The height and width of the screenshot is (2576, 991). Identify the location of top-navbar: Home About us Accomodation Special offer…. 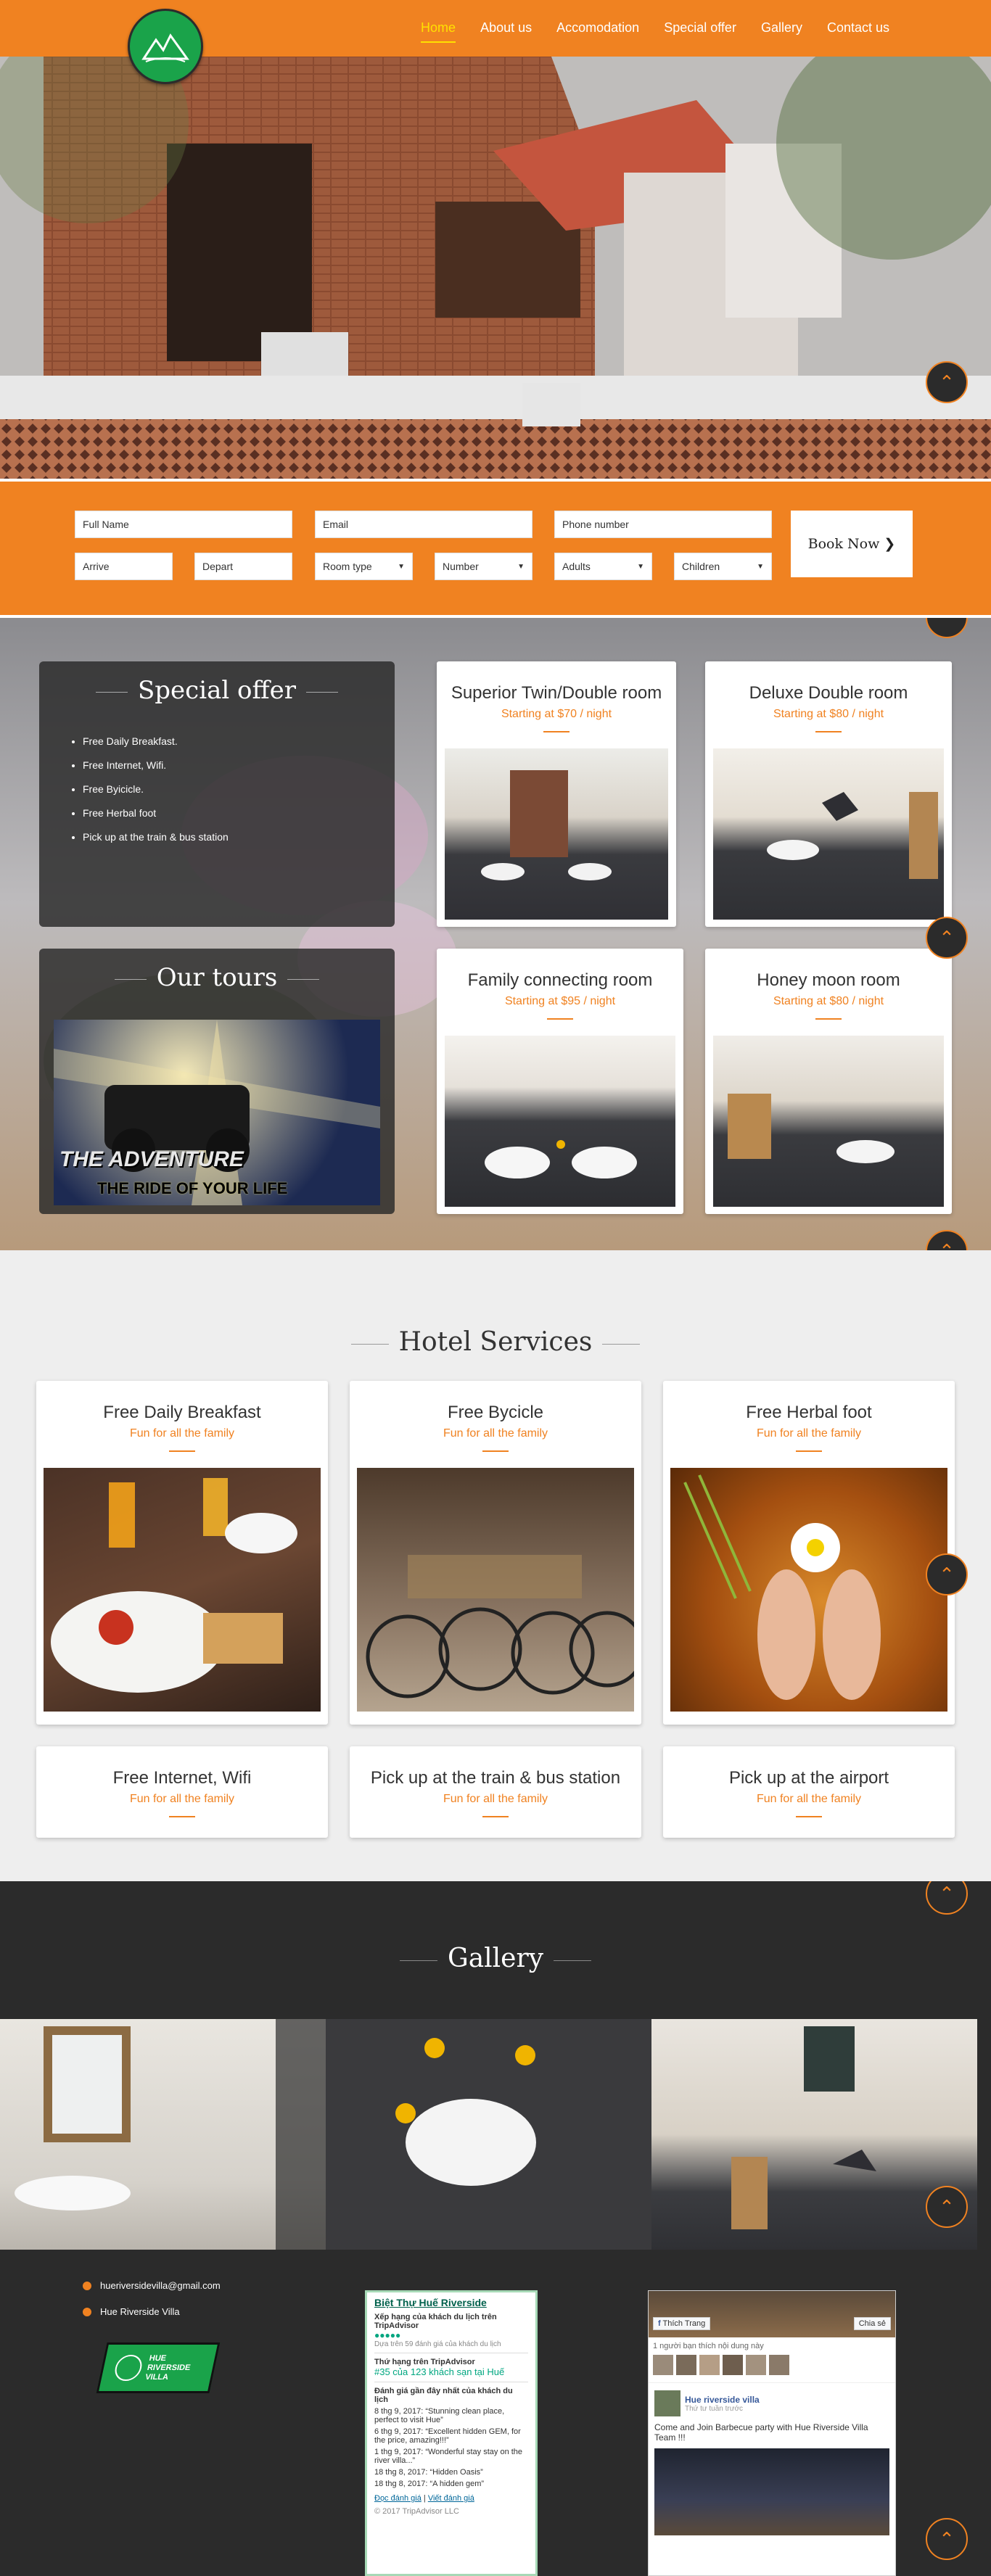
(495, 42).